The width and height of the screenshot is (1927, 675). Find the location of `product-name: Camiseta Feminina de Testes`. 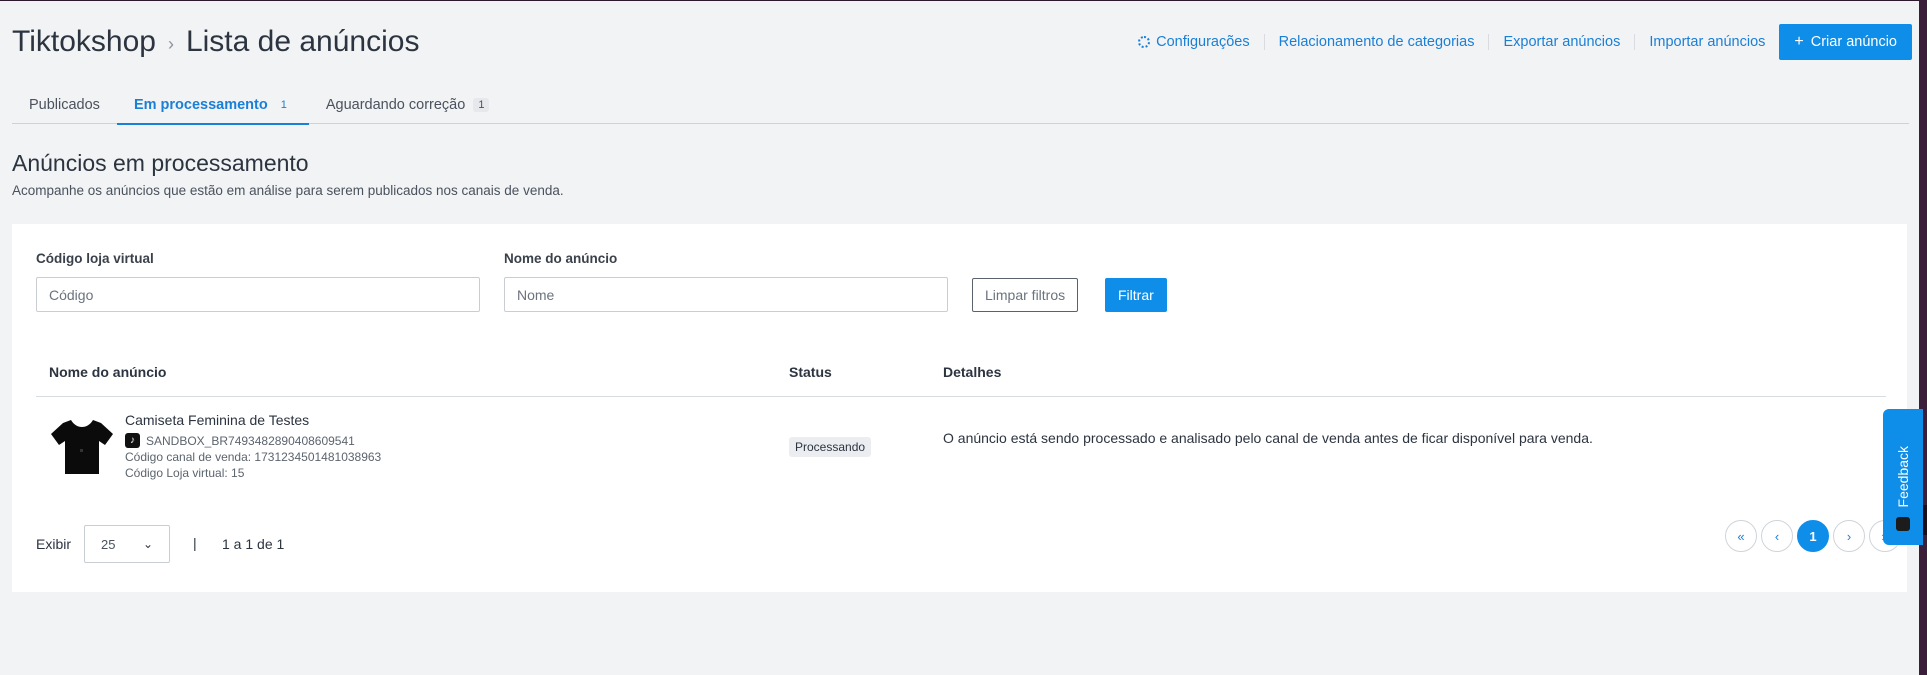

product-name: Camiseta Feminina de Testes is located at coordinates (217, 420).